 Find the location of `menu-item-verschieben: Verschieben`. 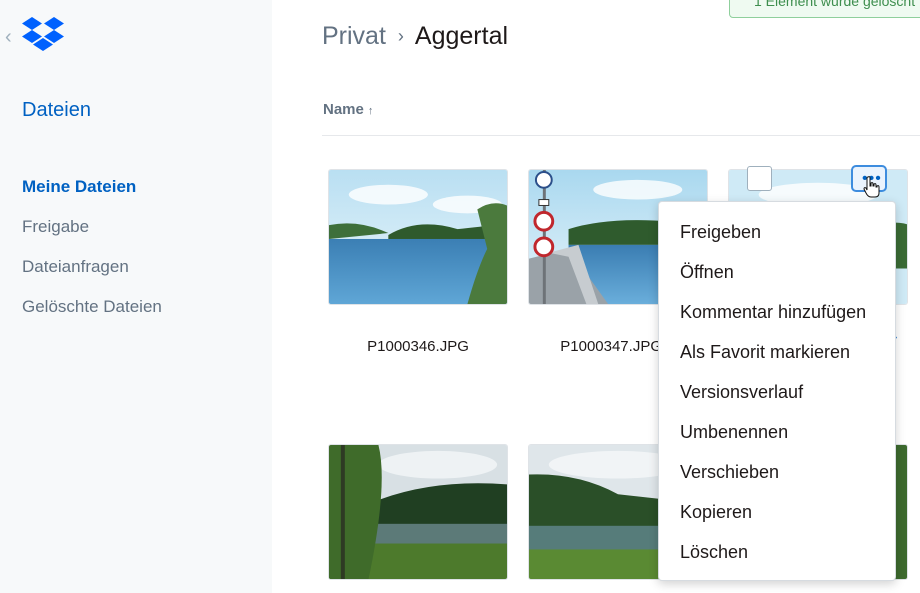

menu-item-verschieben: Verschieben is located at coordinates (777, 472).